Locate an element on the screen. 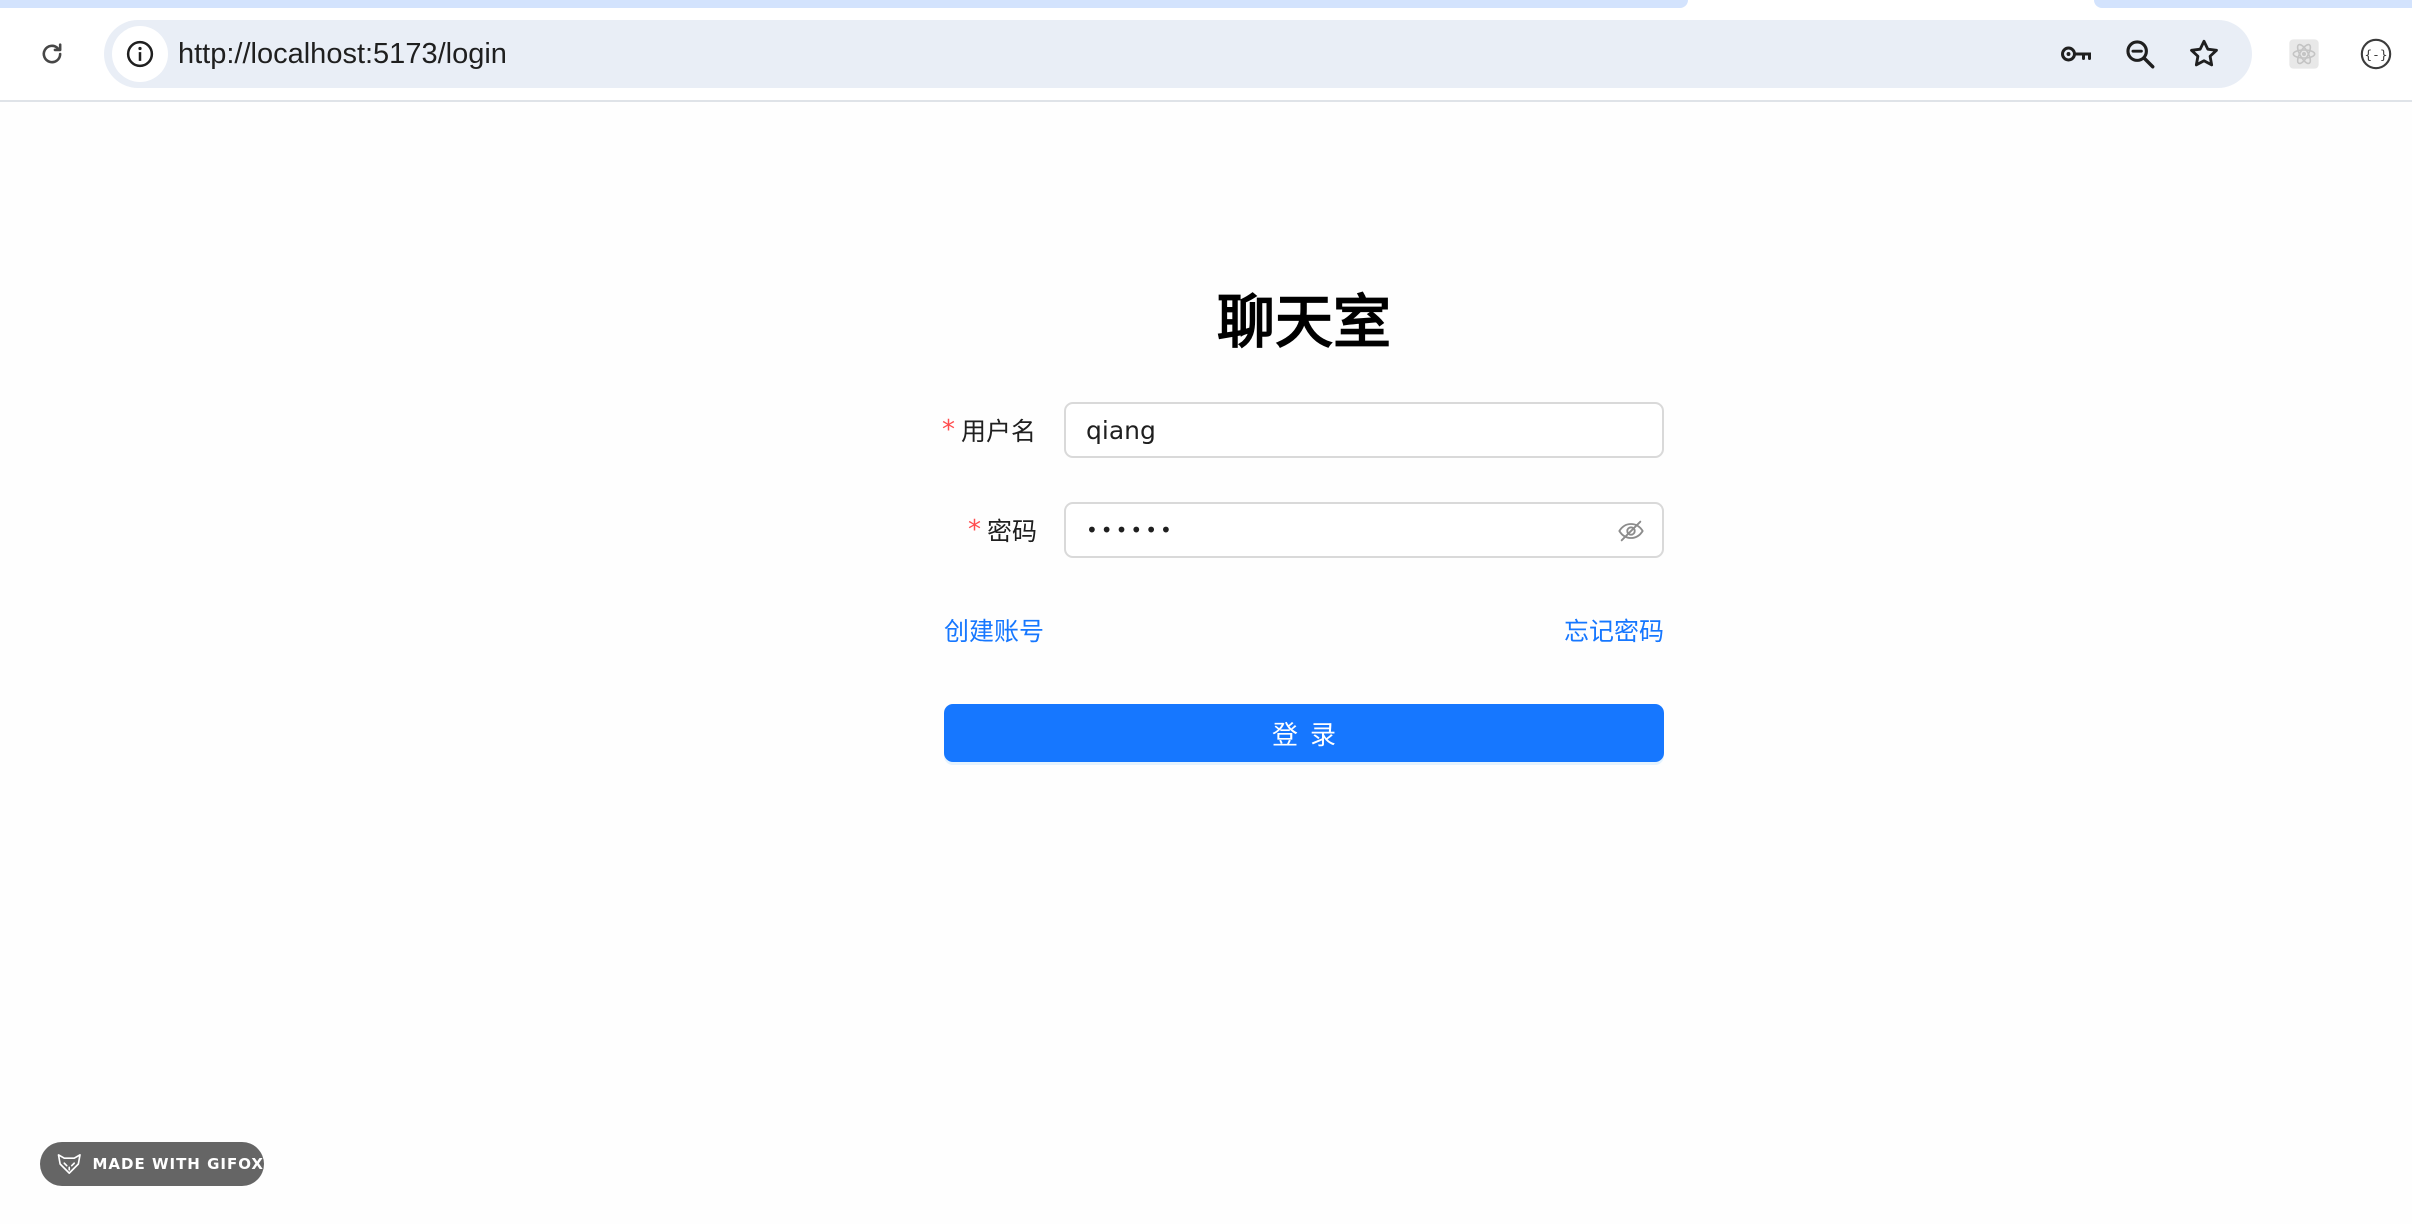 This screenshot has height=1224, width=2412. gifox-watermark: MADE WITH GIFOX is located at coordinates (152, 1164).